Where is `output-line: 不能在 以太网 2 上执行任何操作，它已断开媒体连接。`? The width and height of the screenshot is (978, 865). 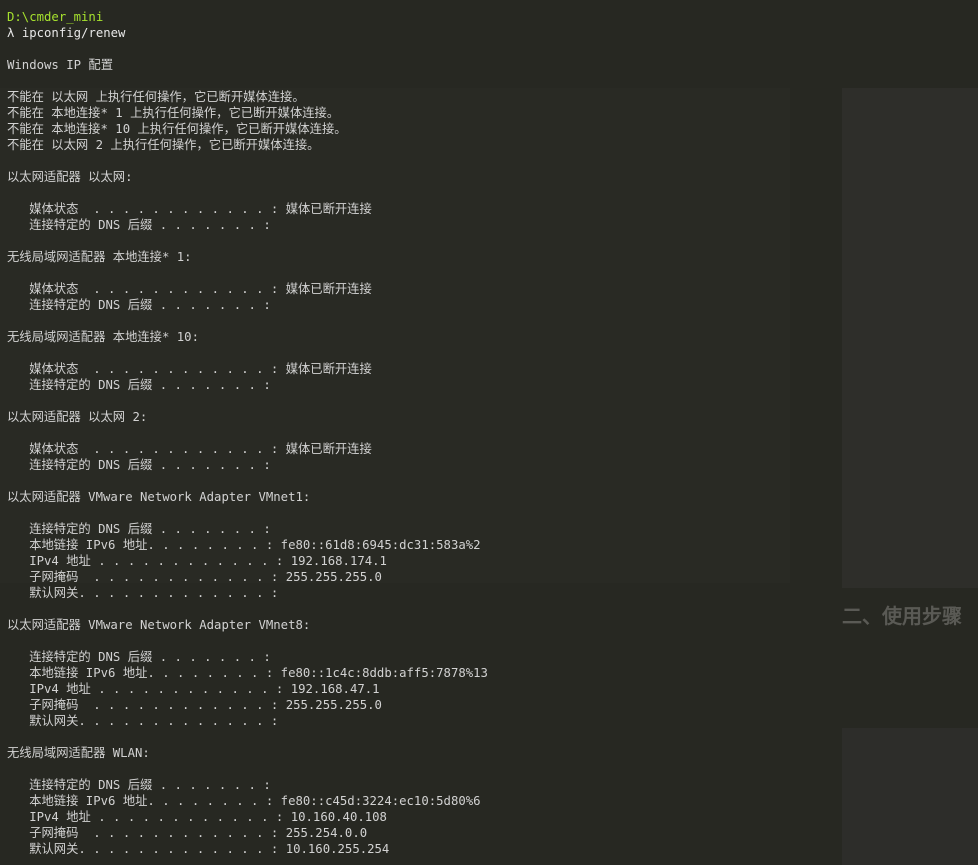 output-line: 不能在 以太网 2 上执行任何操作，它已断开媒体连接。 is located at coordinates (163, 145).